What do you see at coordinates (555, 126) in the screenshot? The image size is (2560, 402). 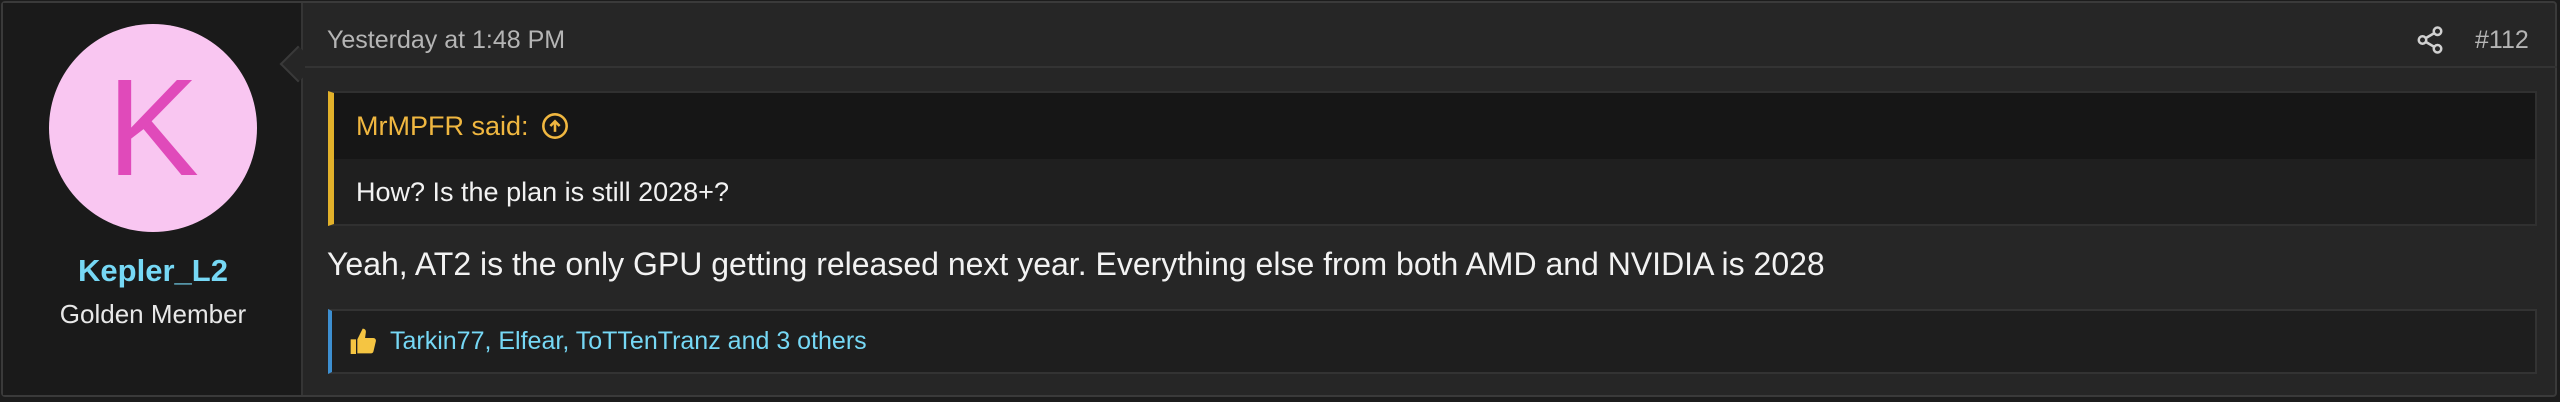 I see `arrow-up-circle-icon` at bounding box center [555, 126].